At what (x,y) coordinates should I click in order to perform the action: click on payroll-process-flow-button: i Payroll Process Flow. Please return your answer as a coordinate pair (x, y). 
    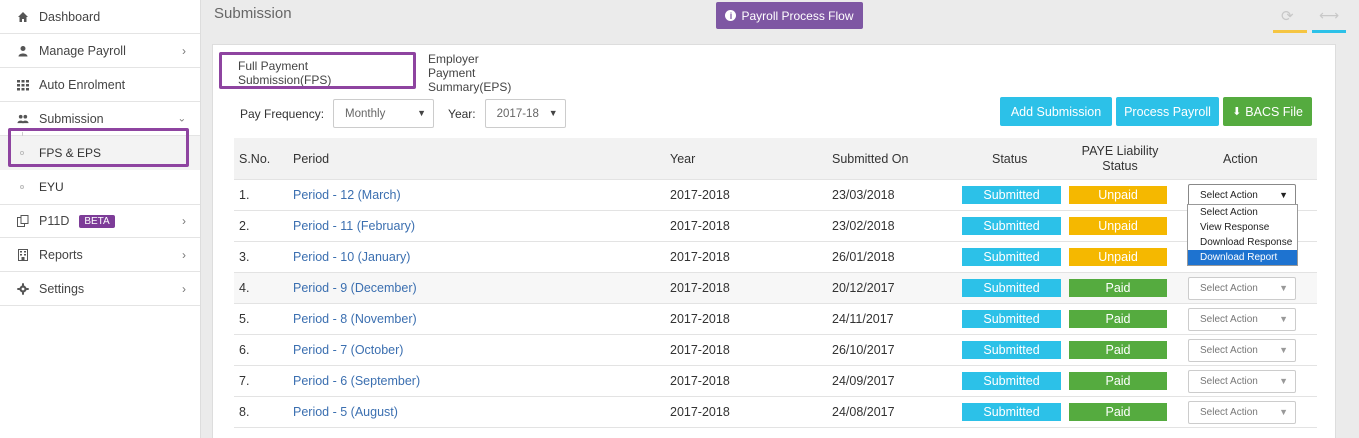
    Looking at the image, I should click on (789, 15).